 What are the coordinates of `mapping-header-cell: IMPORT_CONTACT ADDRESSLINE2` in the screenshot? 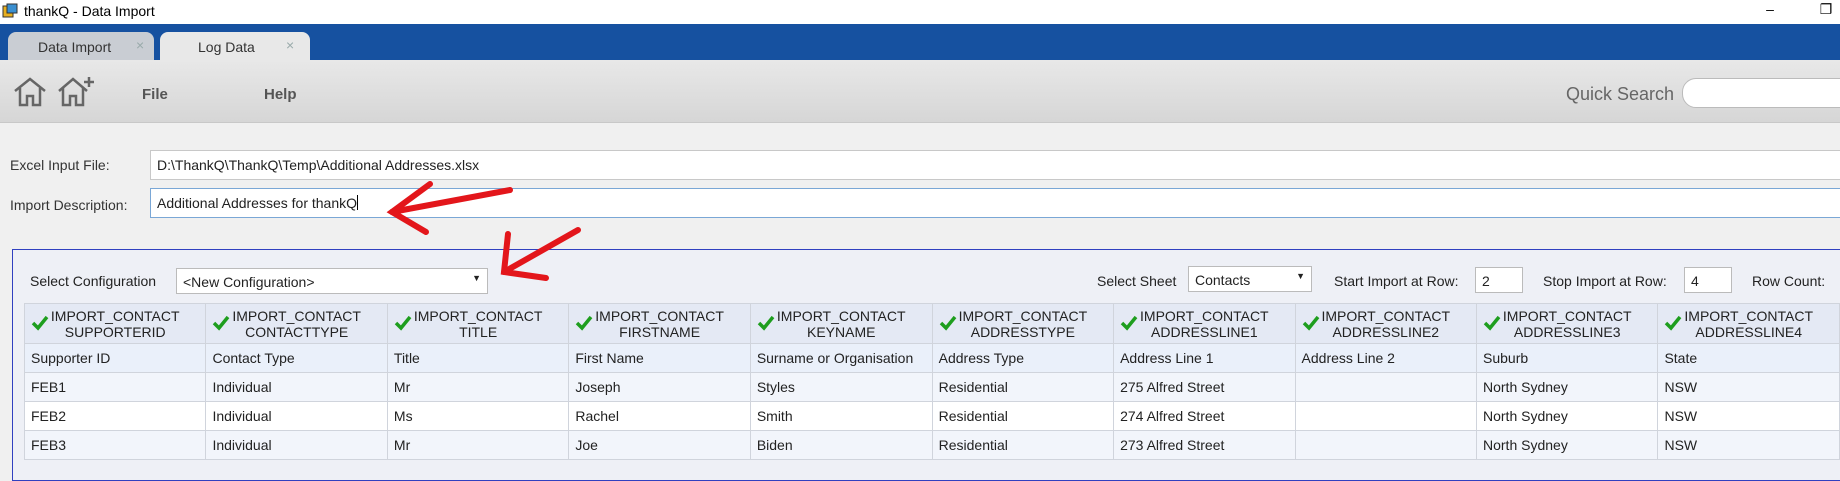 It's located at (1386, 323).